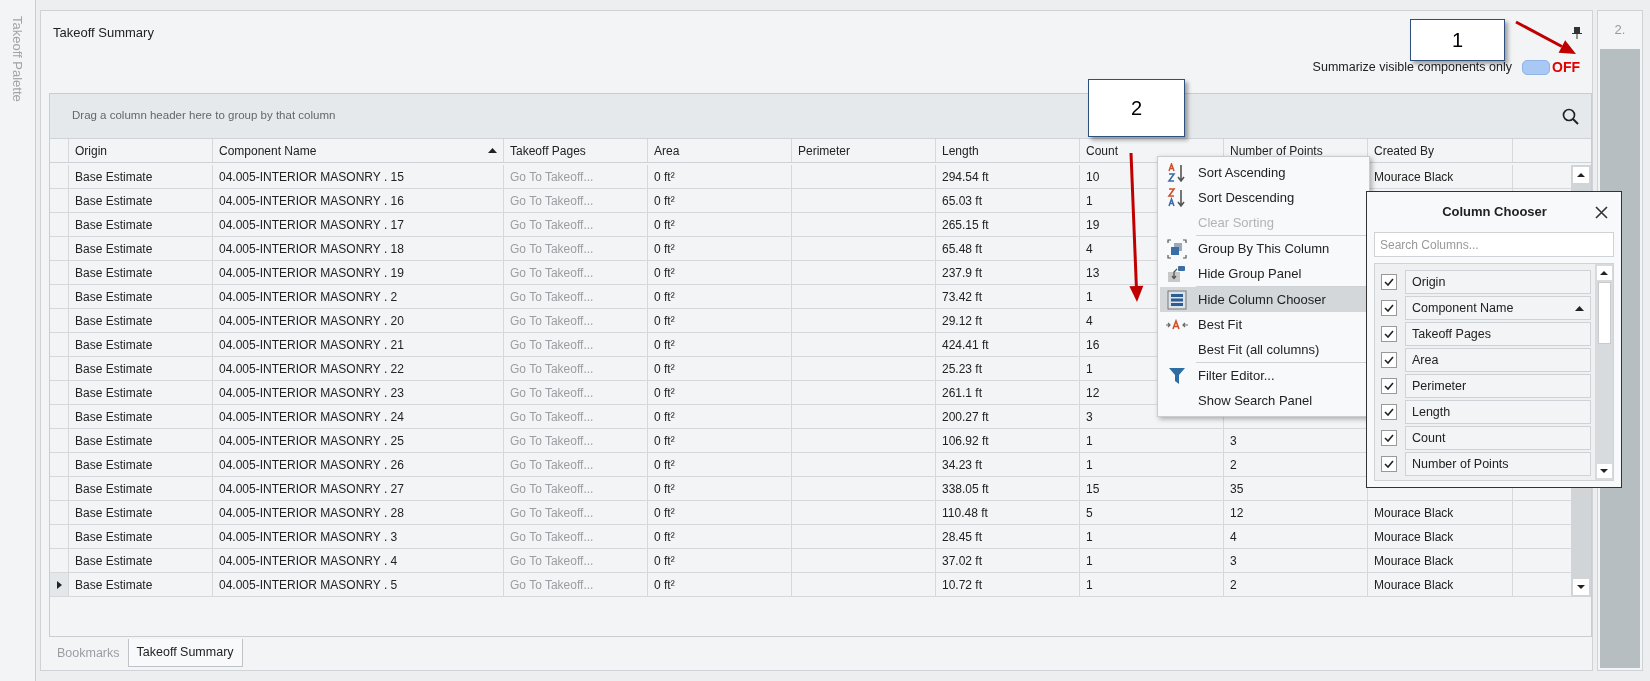  Describe the element at coordinates (962, 321) in the screenshot. I see `table-cell-text: 29.12 ft` at that location.